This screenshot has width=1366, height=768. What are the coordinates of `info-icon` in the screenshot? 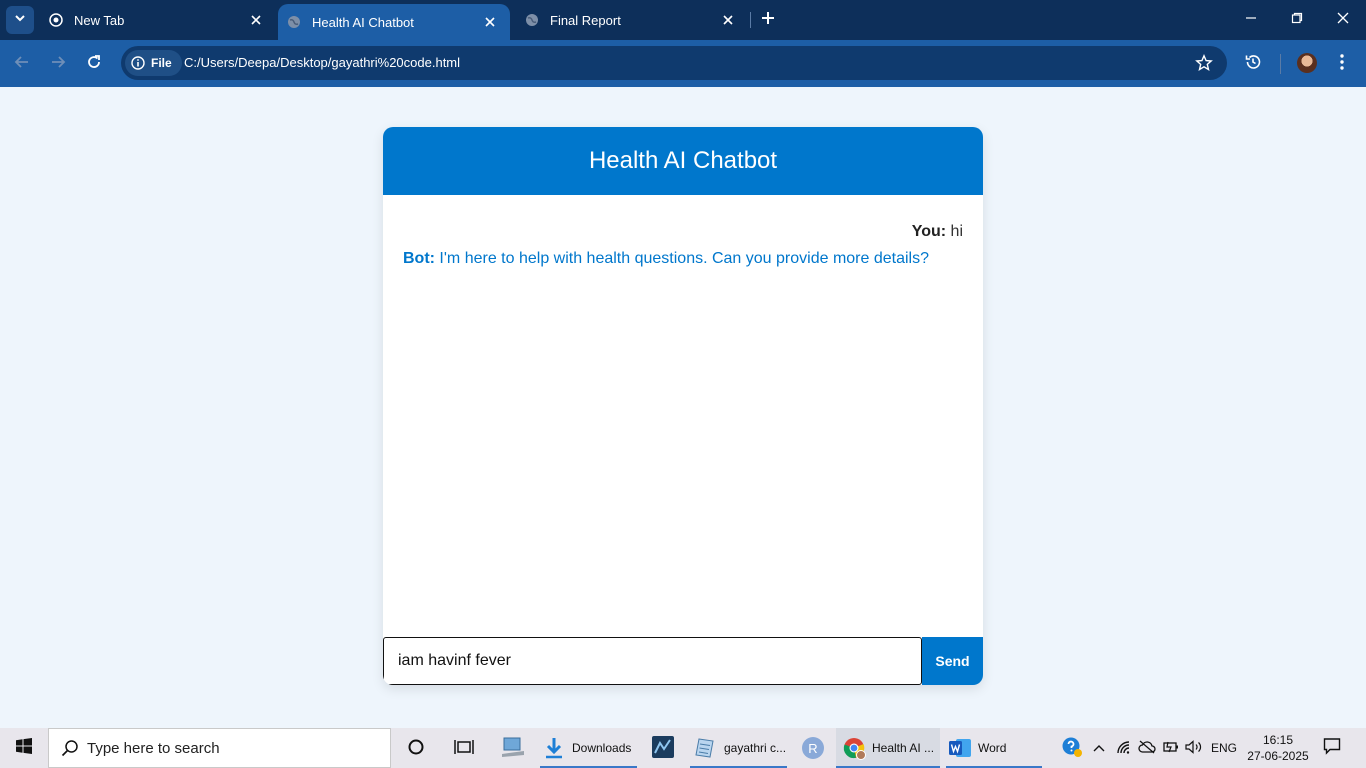 It's located at (138, 63).